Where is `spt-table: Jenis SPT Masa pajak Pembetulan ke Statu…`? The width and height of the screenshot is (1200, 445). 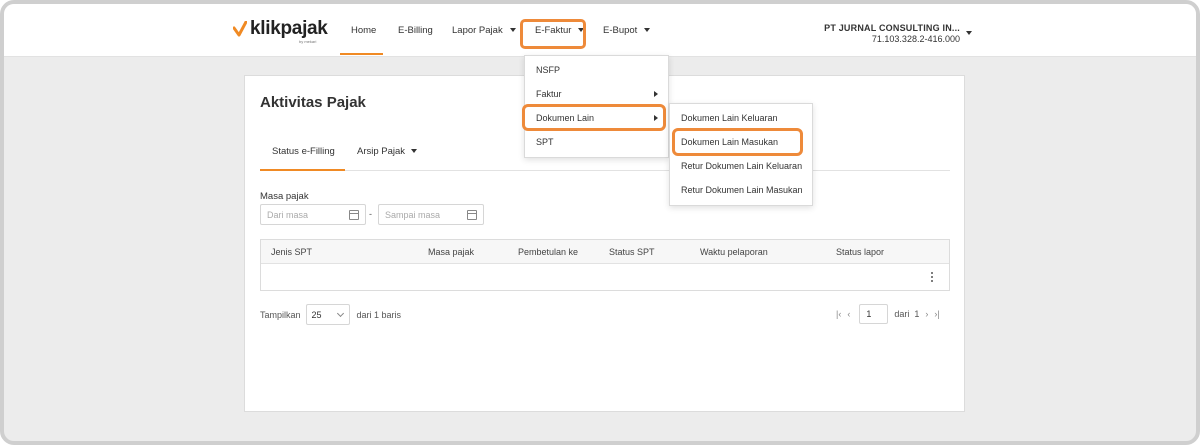
spt-table: Jenis SPT Masa pajak Pembetulan ke Statu… is located at coordinates (605, 265).